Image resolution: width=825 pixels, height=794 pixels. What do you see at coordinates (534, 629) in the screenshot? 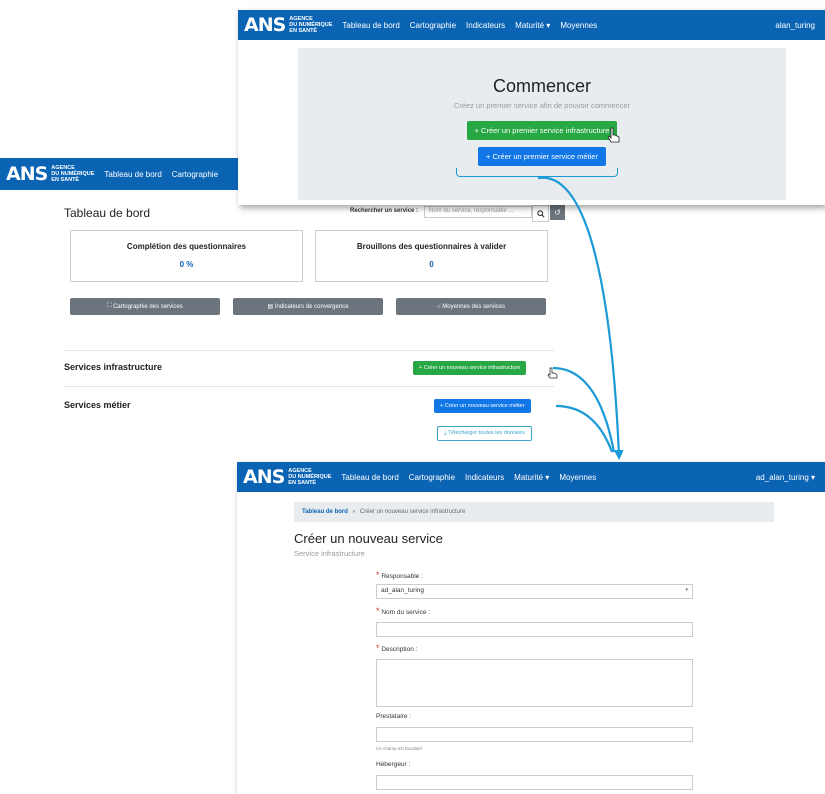
I see `nom-service-input` at bounding box center [534, 629].